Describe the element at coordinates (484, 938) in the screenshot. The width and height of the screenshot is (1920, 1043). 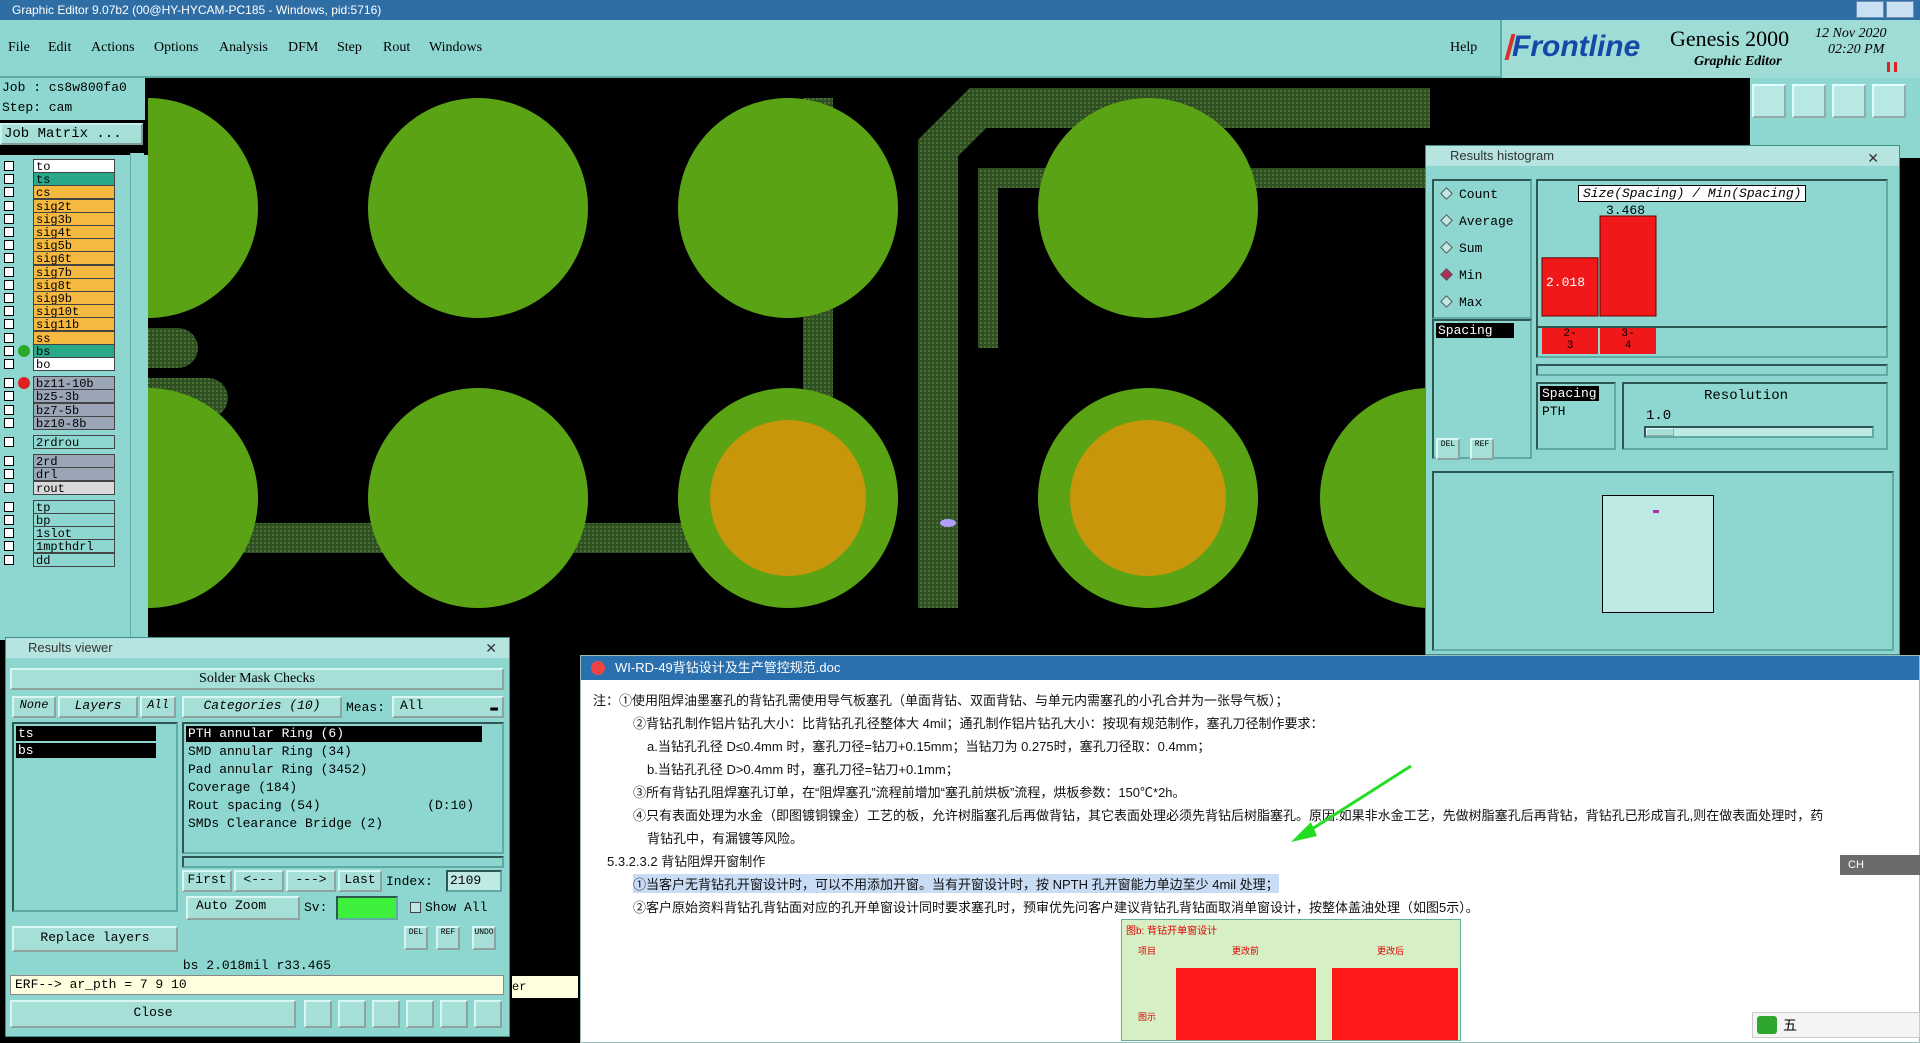
I see `undo-button: UNDO` at that location.